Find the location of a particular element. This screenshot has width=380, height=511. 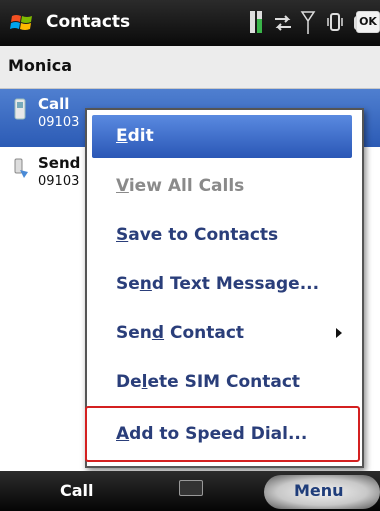

list-item-title: Send is located at coordinates (59, 163).